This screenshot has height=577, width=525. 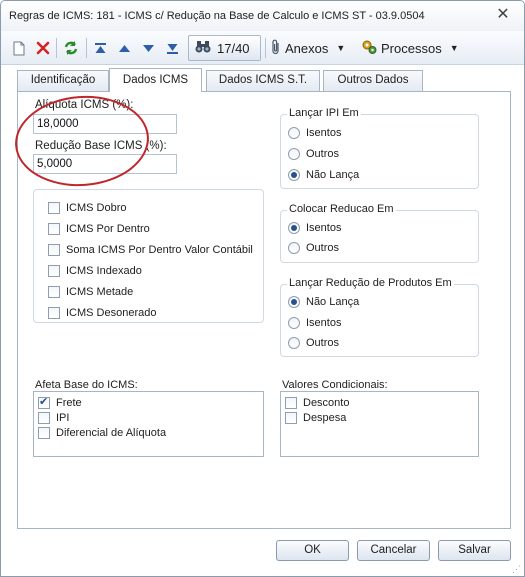 I want to click on checkbox-icms-dobro: ICMS Dobro, so click(x=87, y=208).